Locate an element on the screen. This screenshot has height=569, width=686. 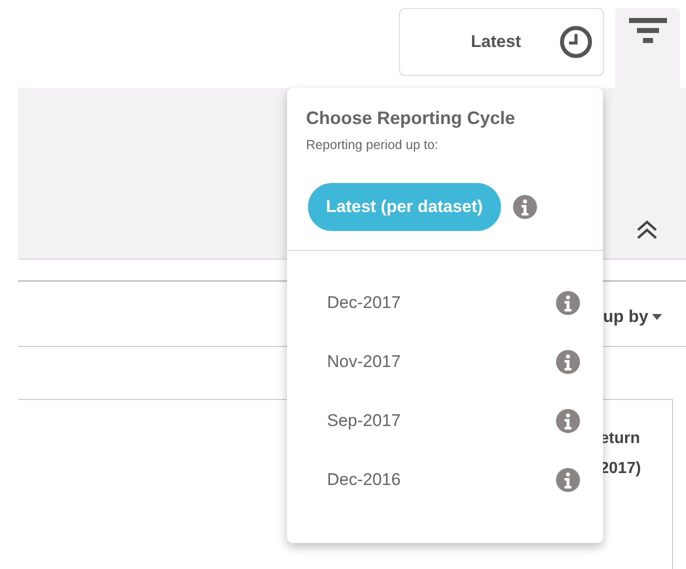
cycle-option: Sep-2017 is located at coordinates (364, 420).